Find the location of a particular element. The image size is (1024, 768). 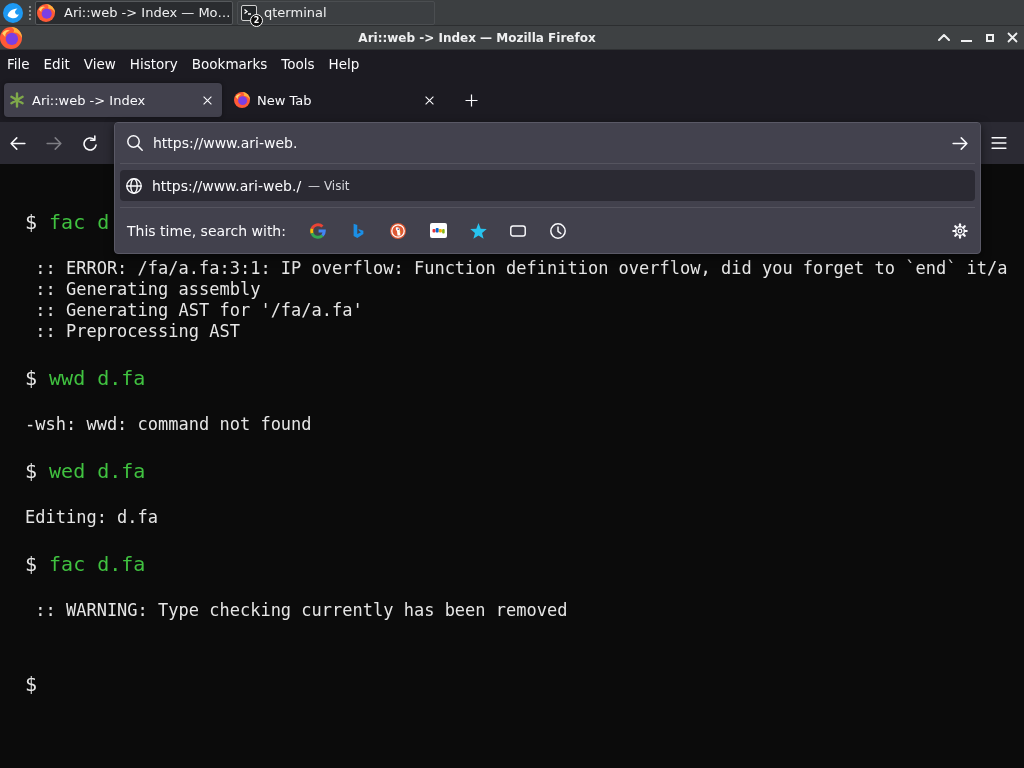

command-text: wed d.fa is located at coordinates (97, 471).